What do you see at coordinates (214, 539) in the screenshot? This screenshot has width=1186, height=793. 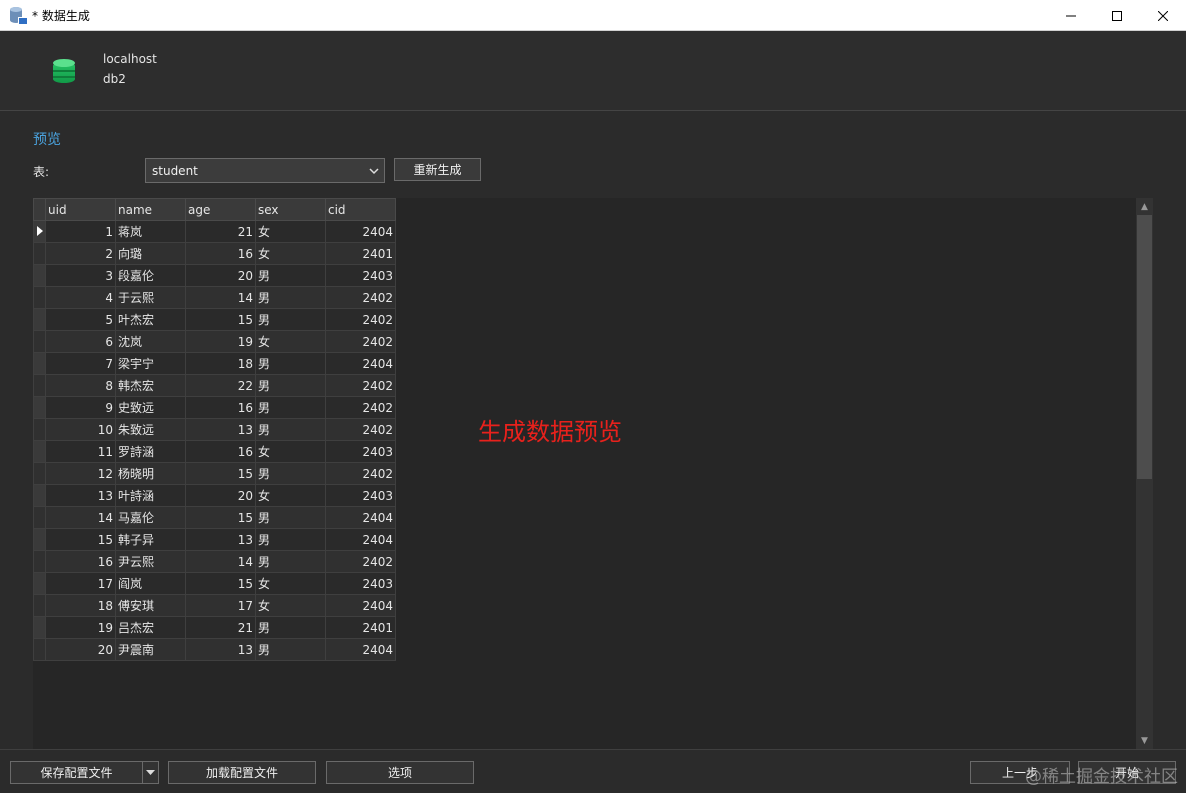 I see `table-row: 15 韩子异 13 男 2404` at bounding box center [214, 539].